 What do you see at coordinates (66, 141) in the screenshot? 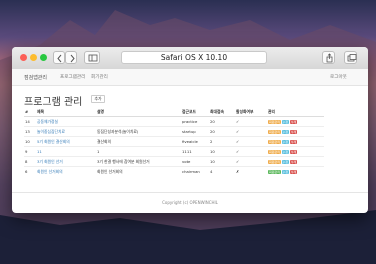
I see `row-title-link: 5기 회원인 결산회의` at bounding box center [66, 141].